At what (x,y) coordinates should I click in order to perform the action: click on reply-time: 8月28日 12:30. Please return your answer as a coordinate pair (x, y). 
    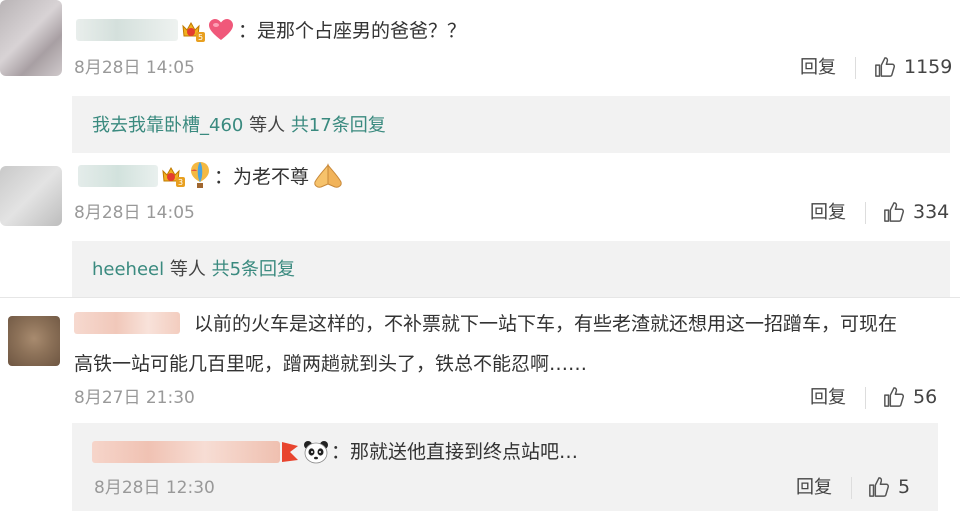
    Looking at the image, I should click on (154, 488).